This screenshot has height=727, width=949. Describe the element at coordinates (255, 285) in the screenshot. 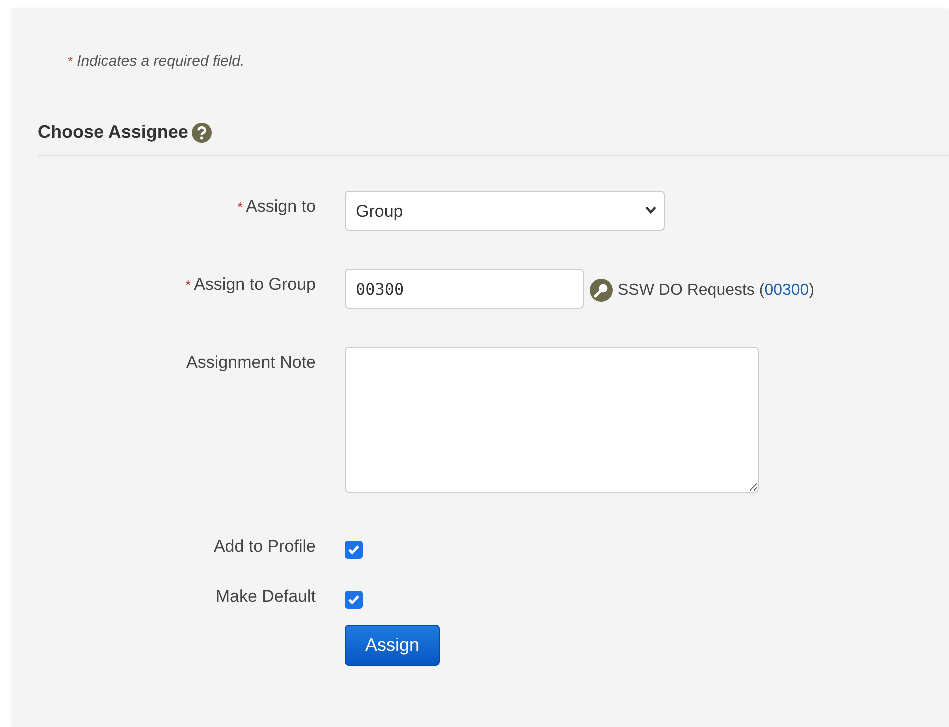

I see `field-label: Assign to Group` at that location.